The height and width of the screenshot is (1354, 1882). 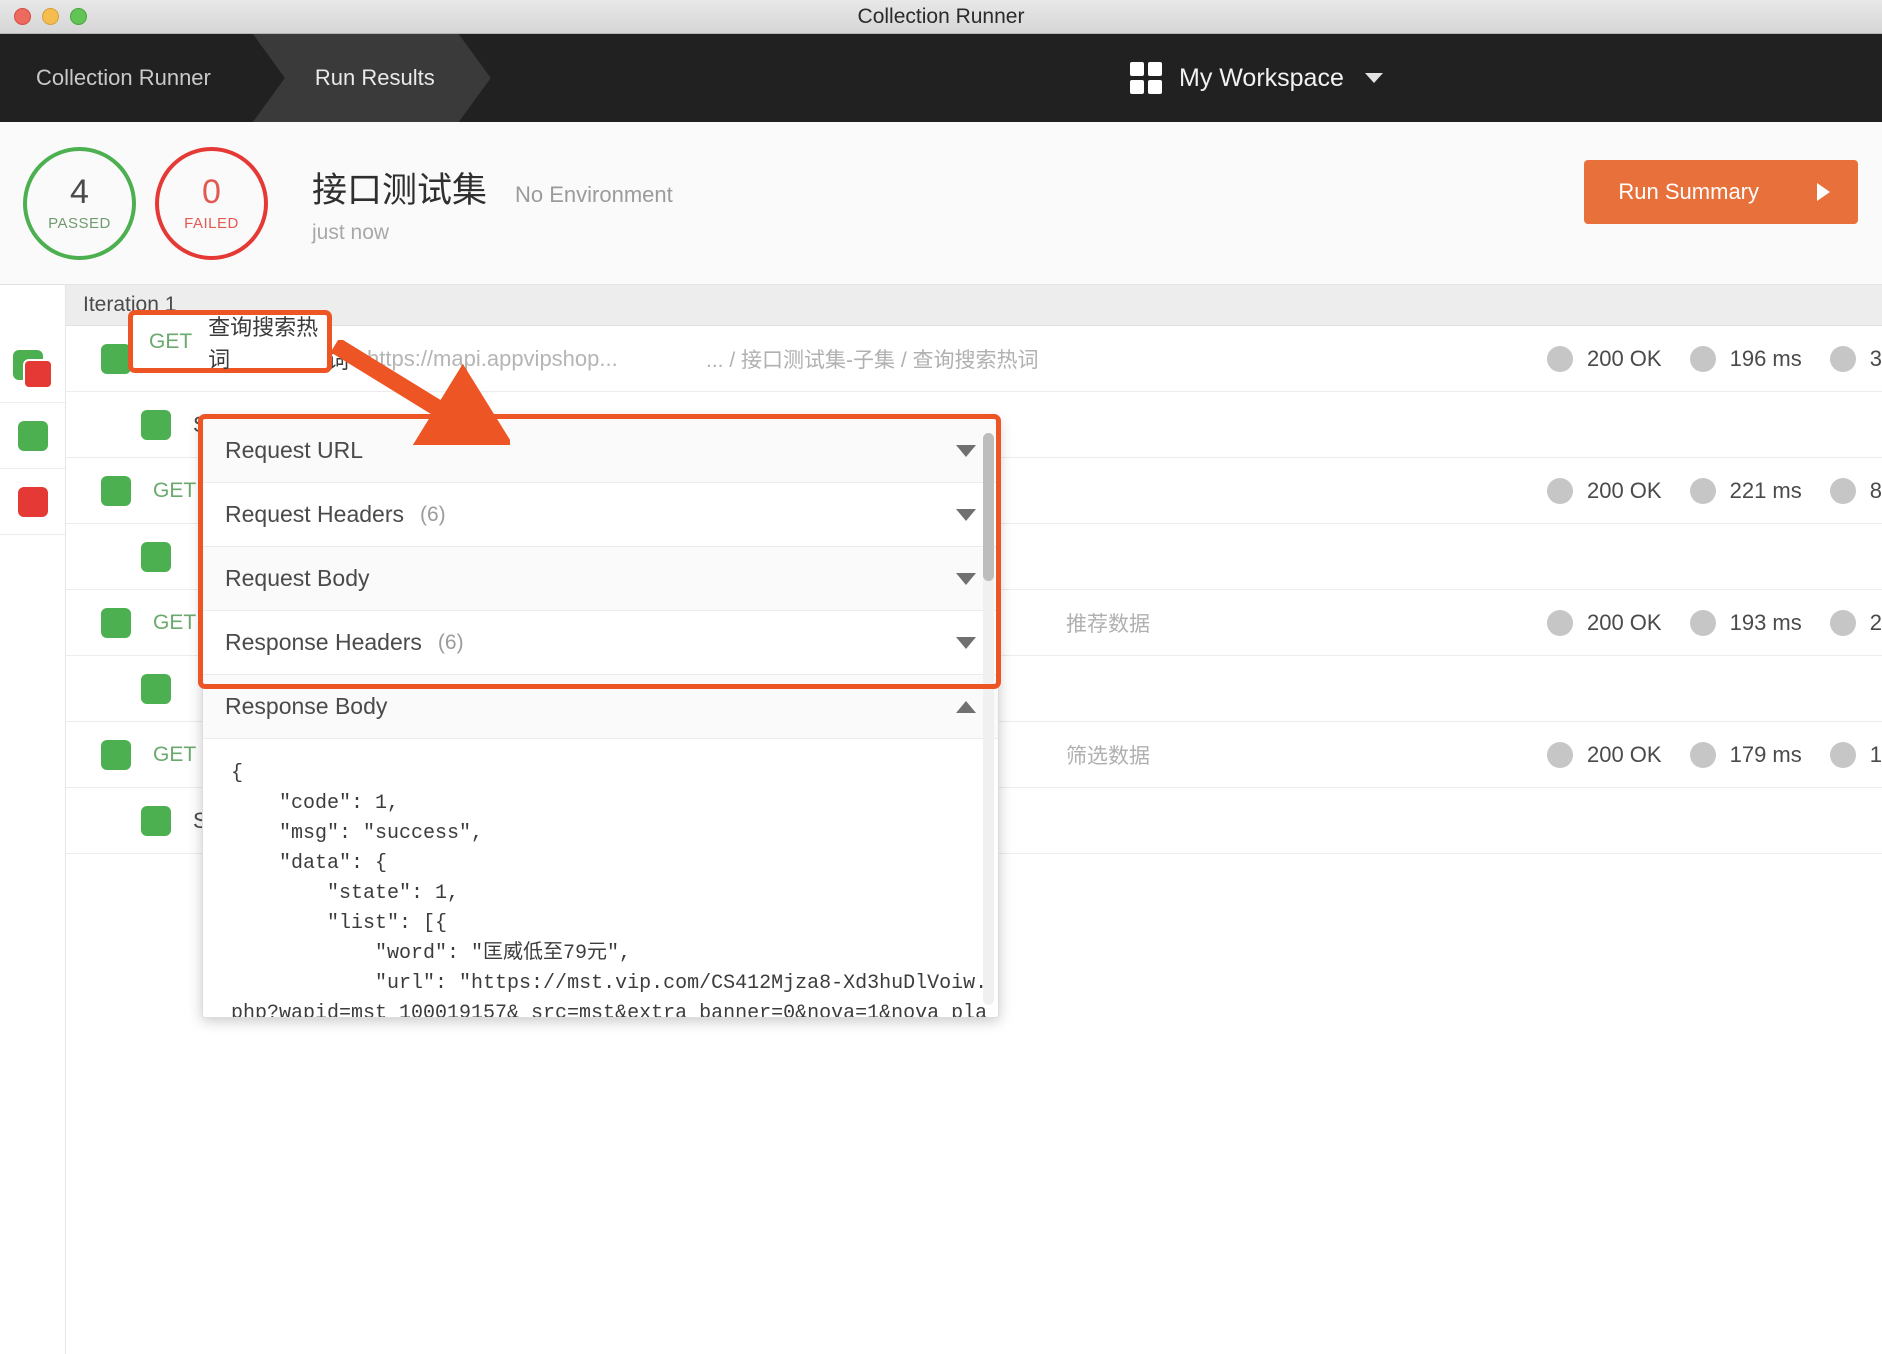 I want to click on popup-scrollbar, so click(x=988, y=719).